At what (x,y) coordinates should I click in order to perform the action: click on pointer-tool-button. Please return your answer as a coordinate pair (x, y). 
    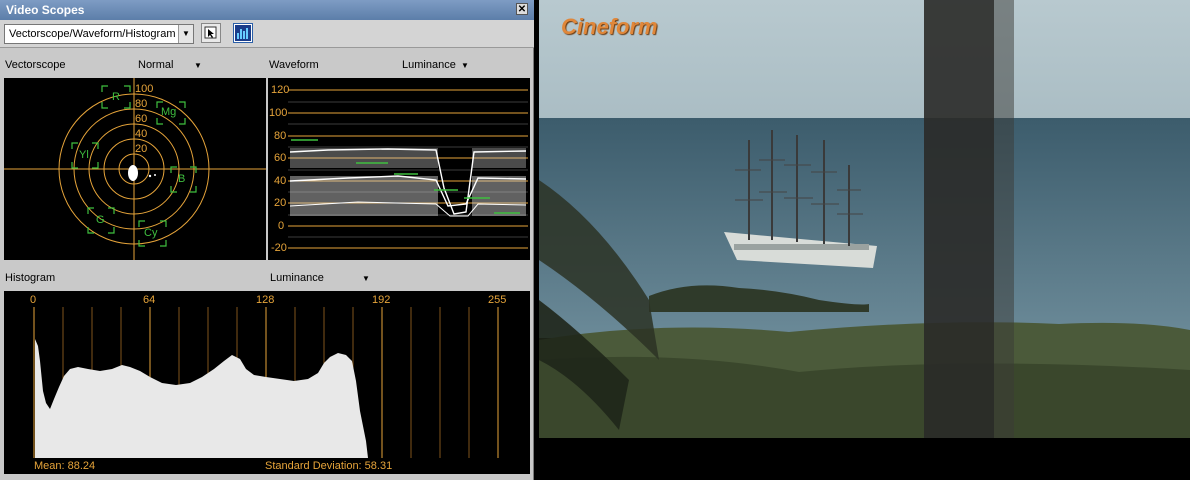
    Looking at the image, I should click on (211, 33).